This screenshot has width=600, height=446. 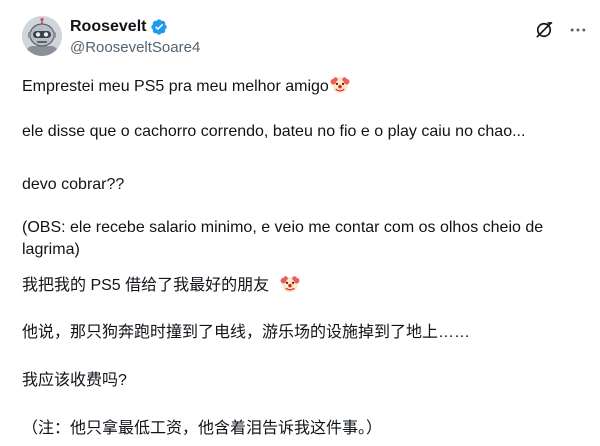 I want to click on header-actions, so click(x=561, y=30).